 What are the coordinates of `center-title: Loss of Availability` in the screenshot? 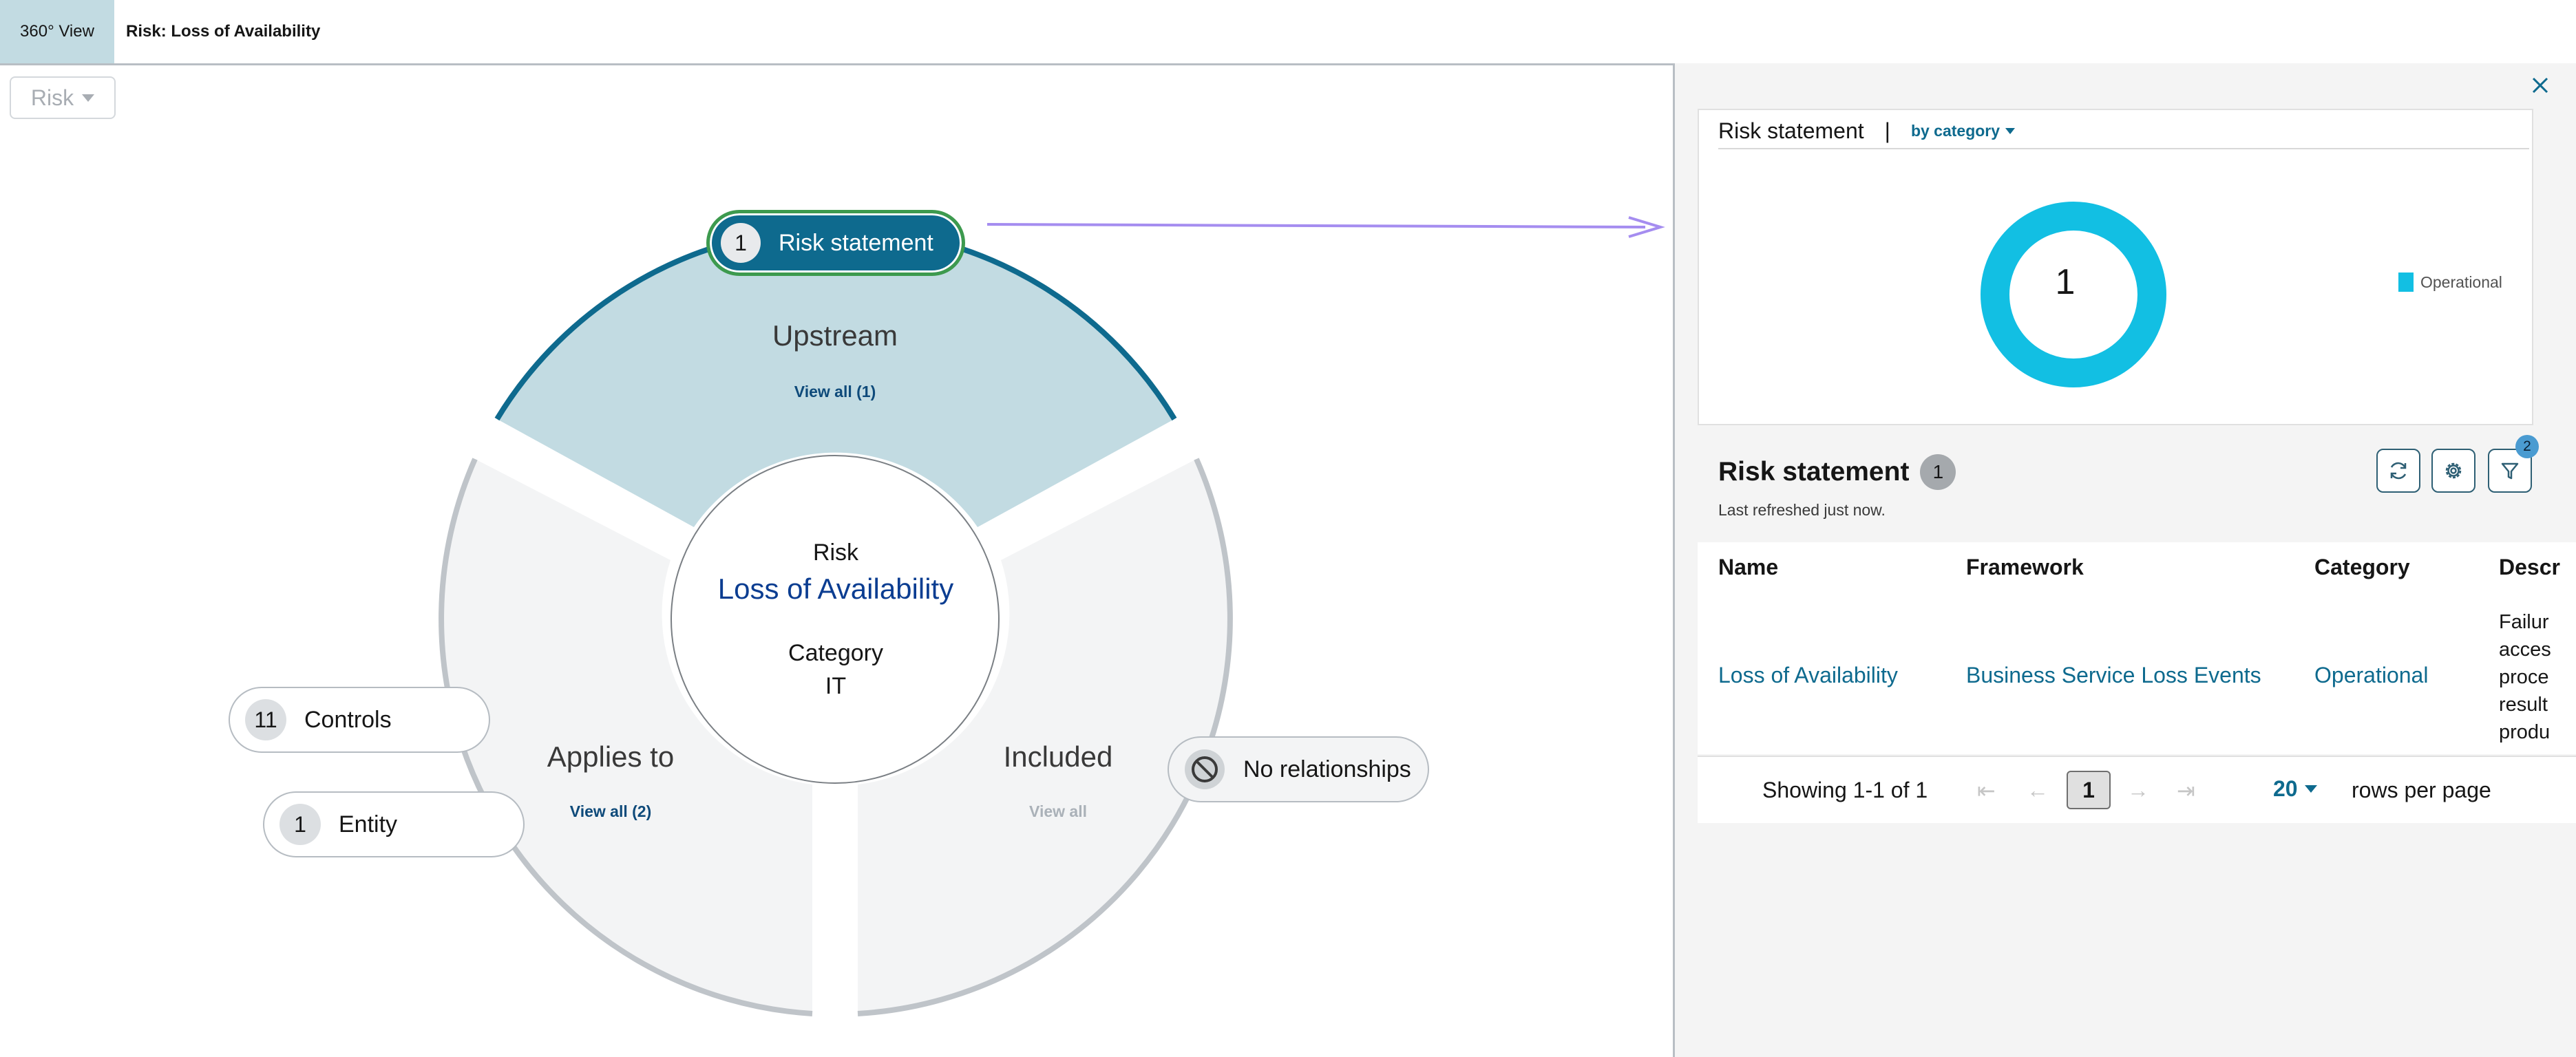 It's located at (836, 589).